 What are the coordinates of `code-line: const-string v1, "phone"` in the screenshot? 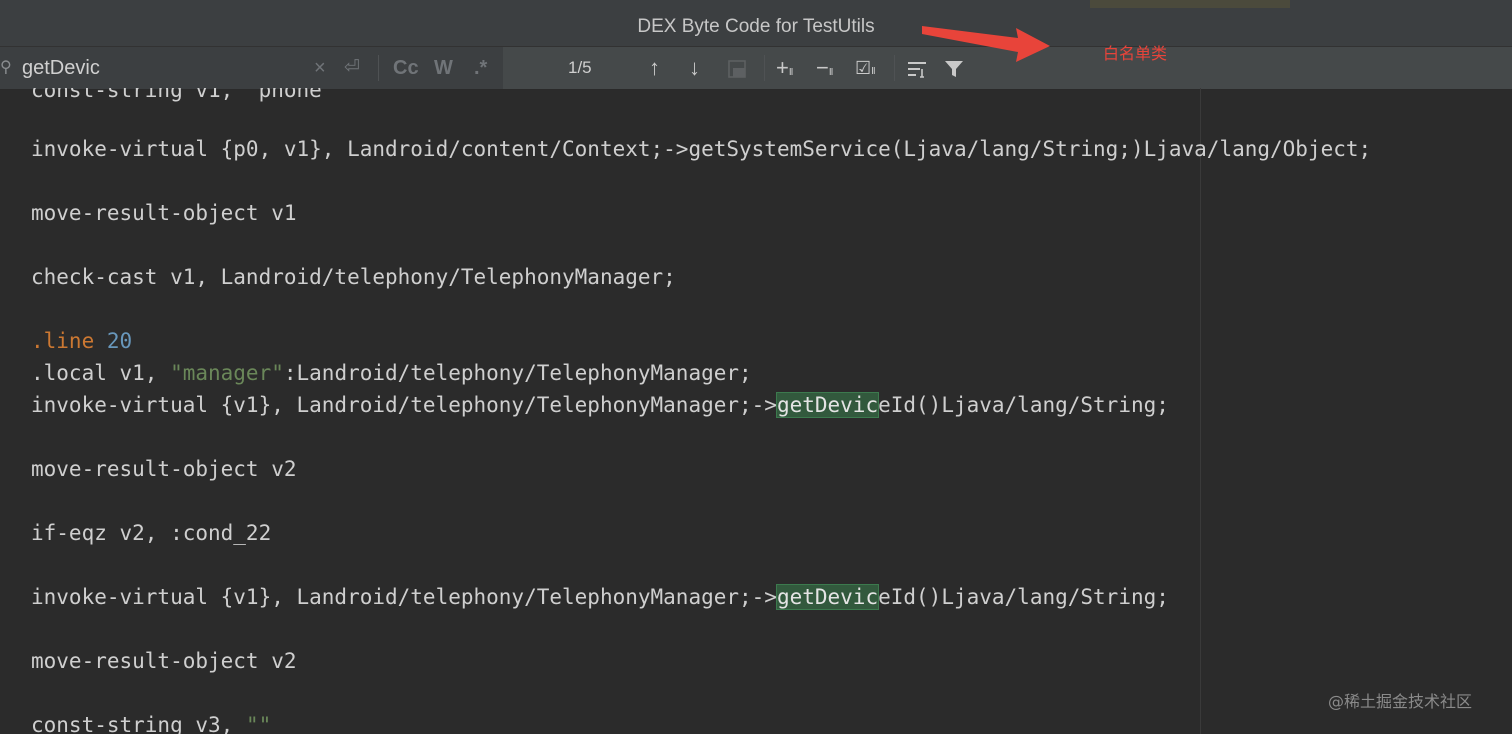 It's located at (183, 95).